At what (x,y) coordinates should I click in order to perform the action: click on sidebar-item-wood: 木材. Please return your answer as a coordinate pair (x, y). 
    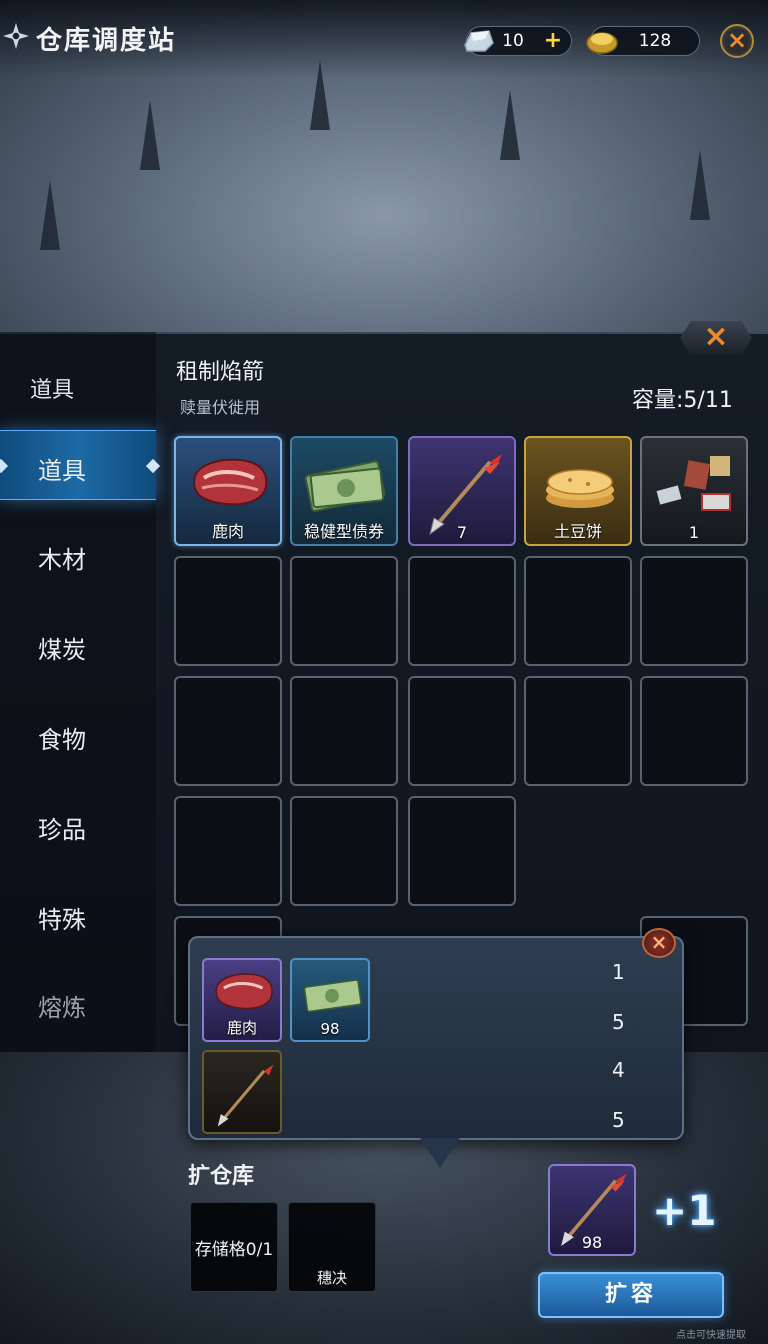
    Looking at the image, I should click on (78, 555).